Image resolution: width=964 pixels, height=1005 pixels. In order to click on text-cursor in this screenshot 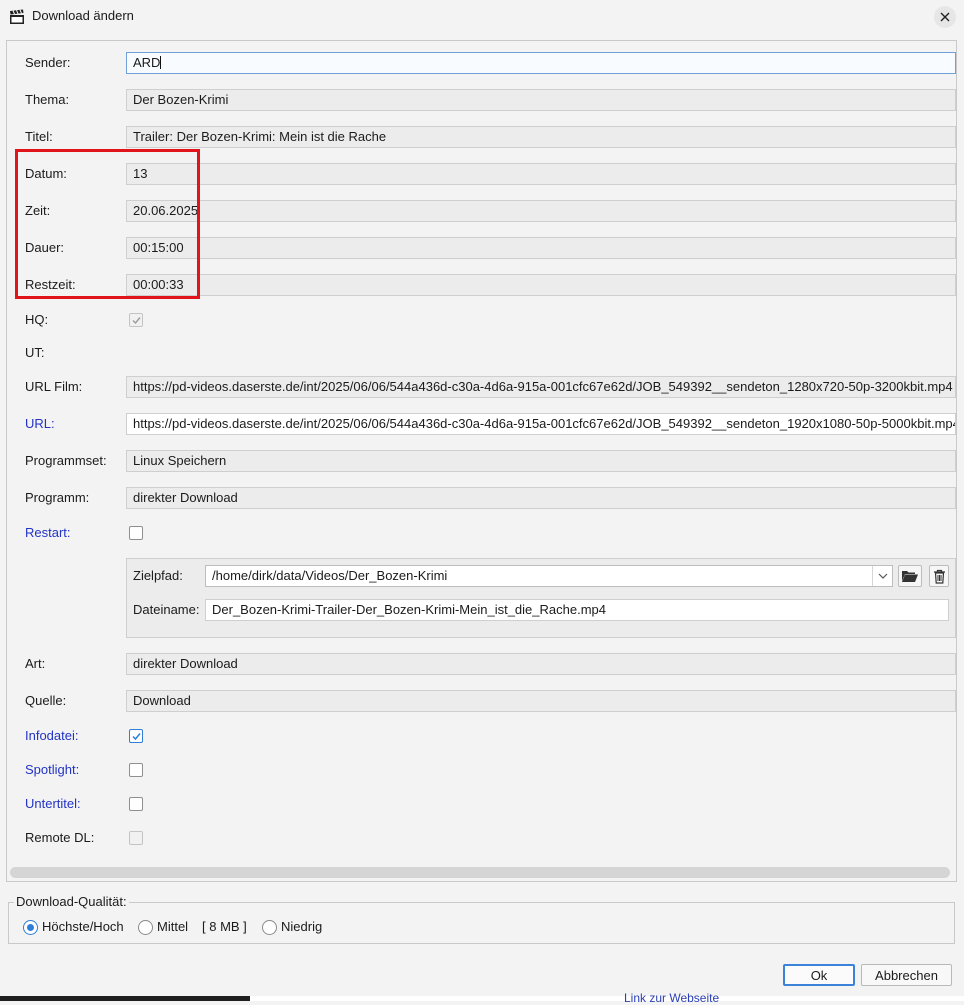, I will do `click(161, 62)`.